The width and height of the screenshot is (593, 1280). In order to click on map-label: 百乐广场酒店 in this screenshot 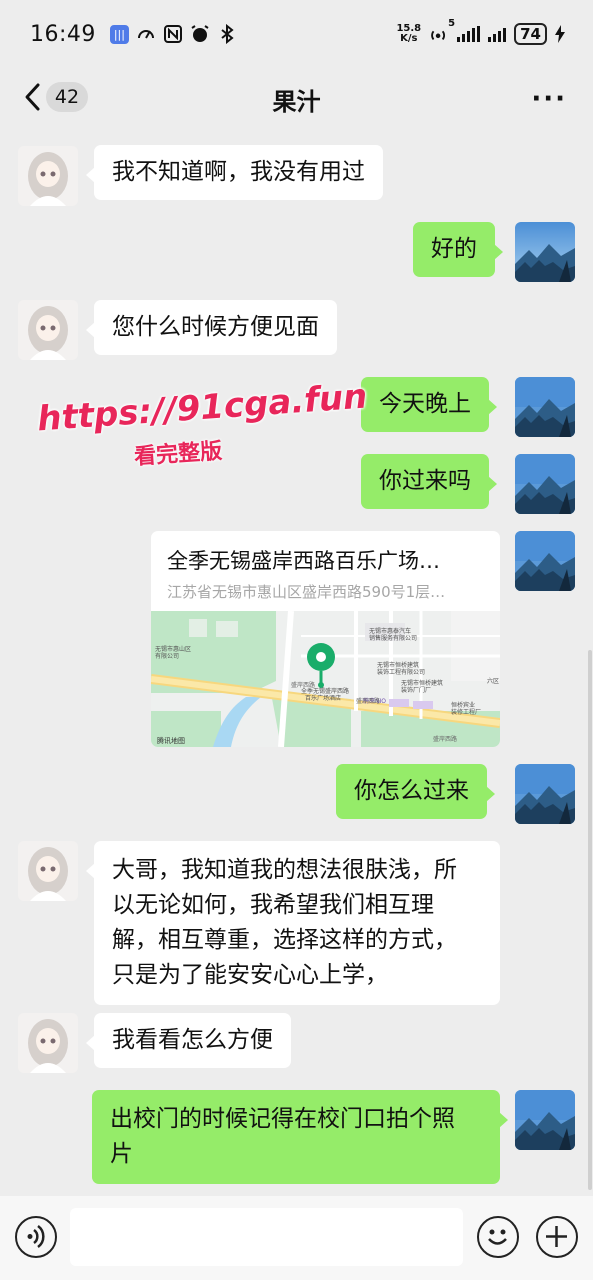, I will do `click(323, 698)`.